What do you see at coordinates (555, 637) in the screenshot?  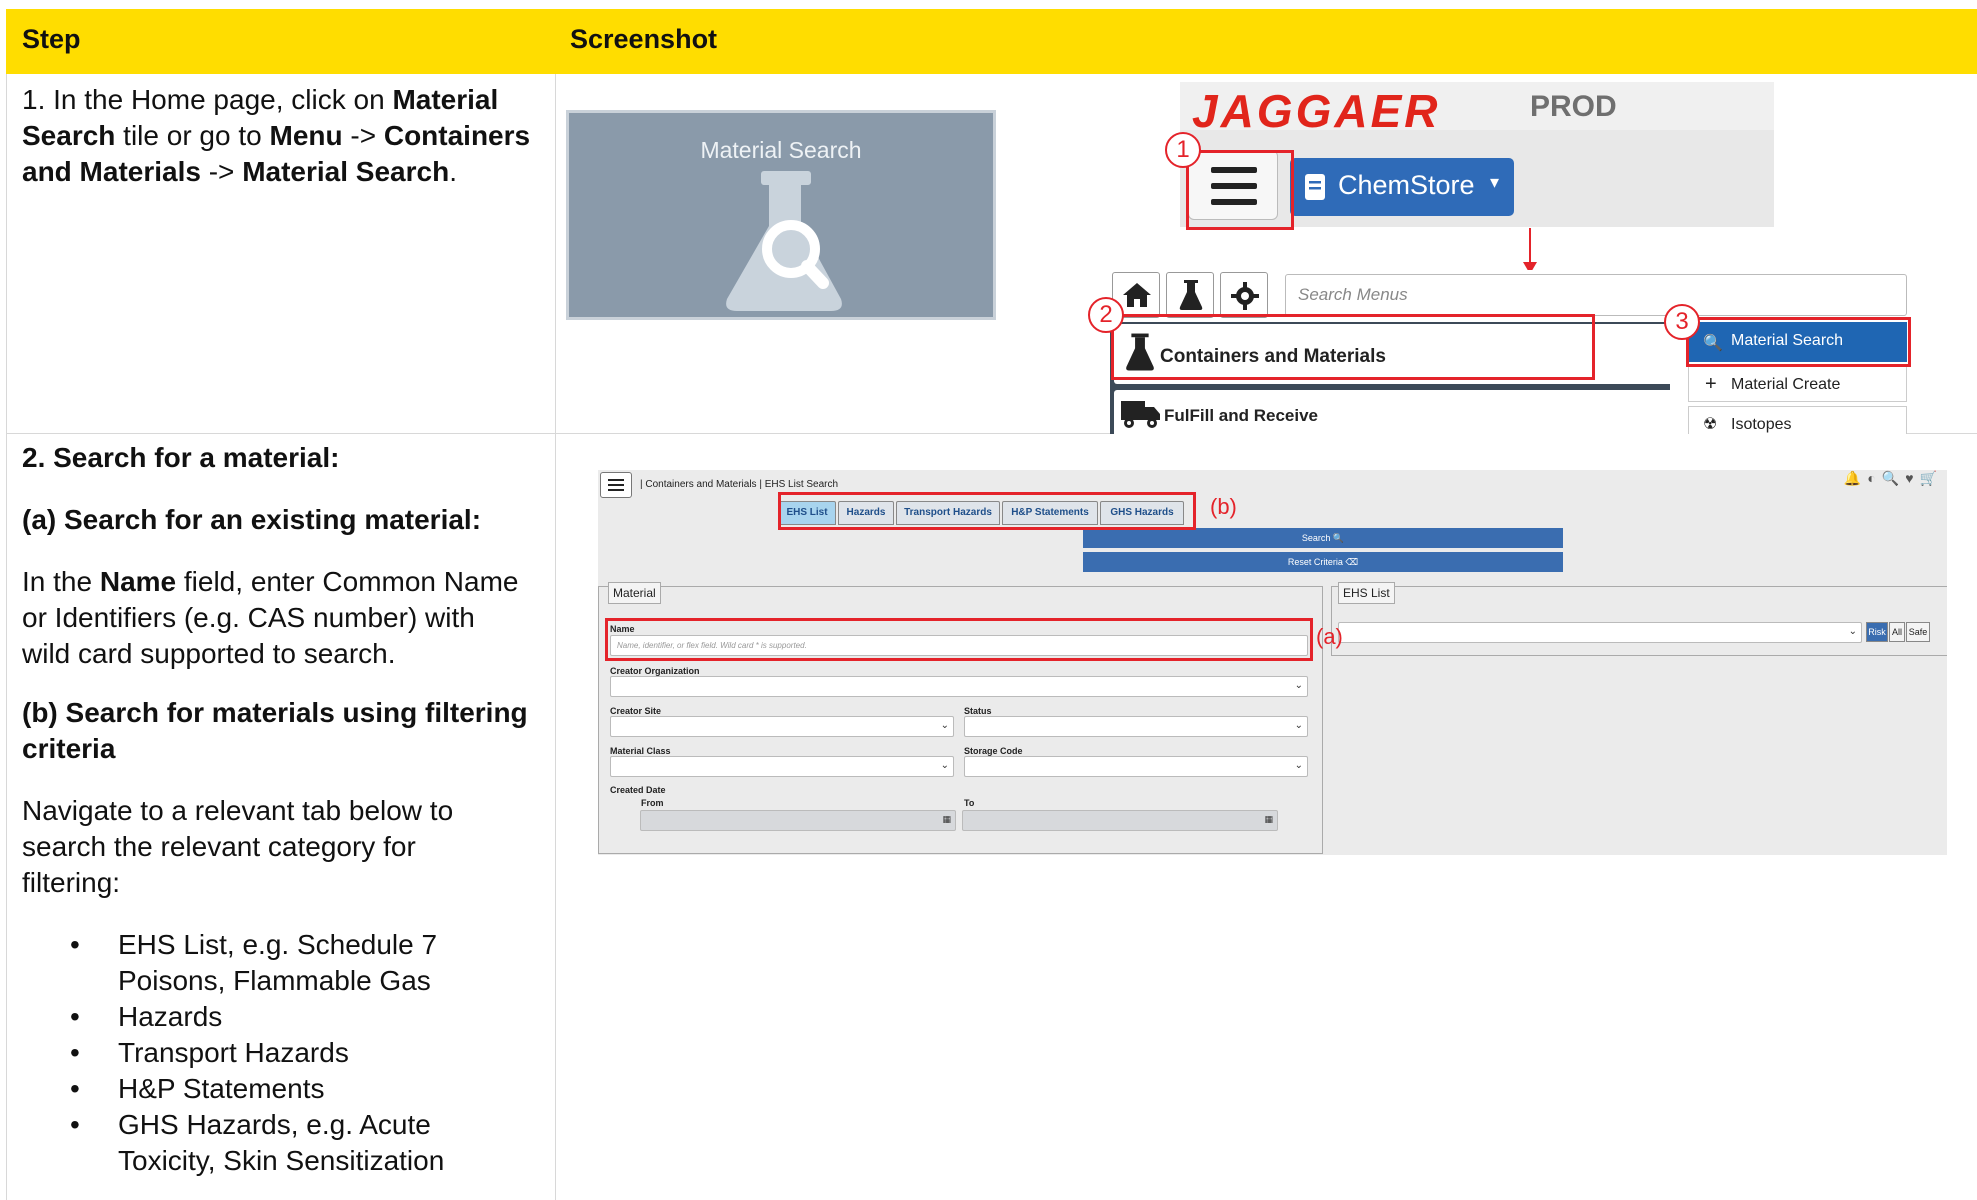 I see `column-divider` at bounding box center [555, 637].